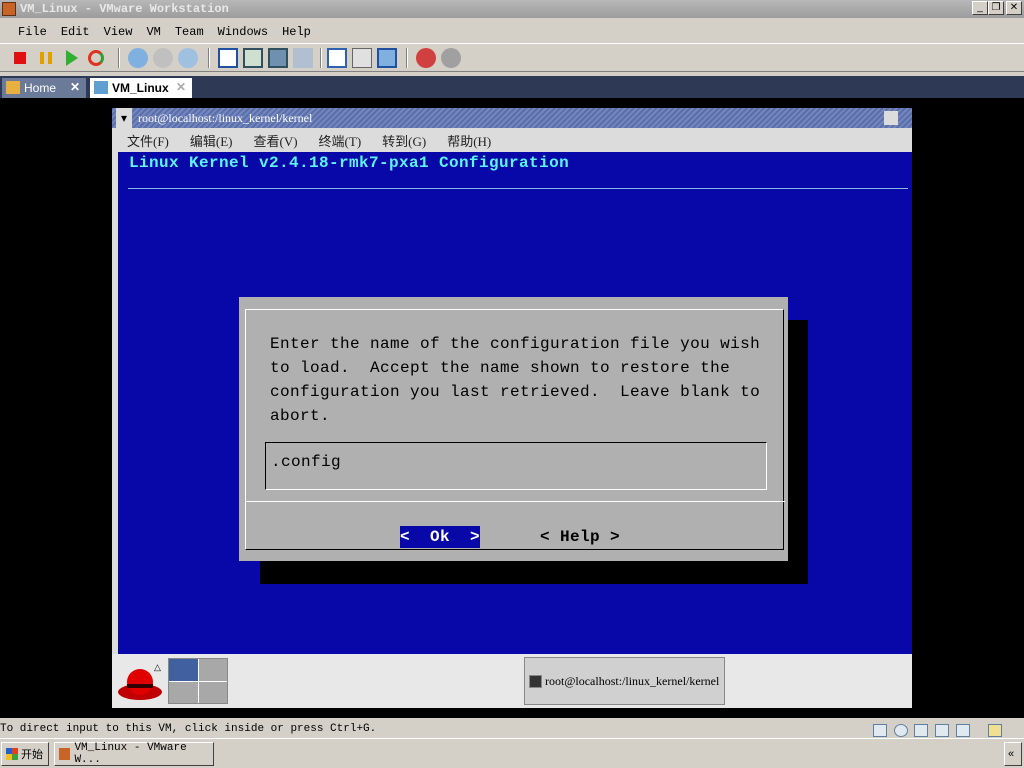 The height and width of the screenshot is (768, 1024). I want to click on windows-logo-icon, so click(12, 754).